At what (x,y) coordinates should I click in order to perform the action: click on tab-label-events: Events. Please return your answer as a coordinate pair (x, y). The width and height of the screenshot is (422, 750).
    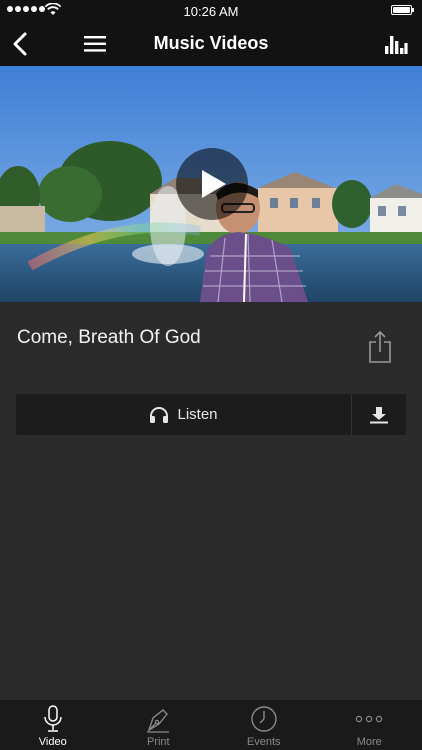
    Looking at the image, I should click on (263, 742).